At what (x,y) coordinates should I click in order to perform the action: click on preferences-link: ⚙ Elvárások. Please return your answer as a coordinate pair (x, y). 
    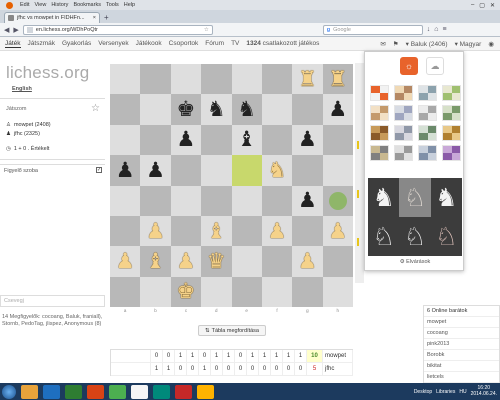
    Looking at the image, I should click on (415, 262).